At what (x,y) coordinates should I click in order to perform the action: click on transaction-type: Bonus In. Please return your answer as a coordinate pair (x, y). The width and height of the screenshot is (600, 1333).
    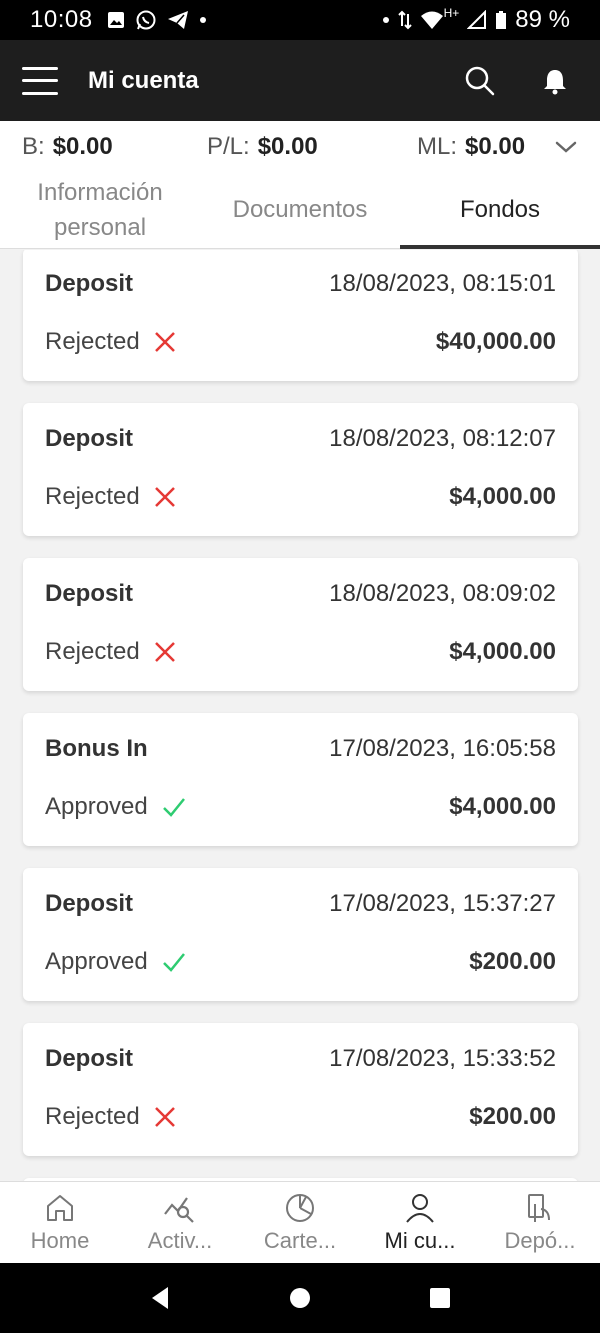
    Looking at the image, I should click on (96, 748).